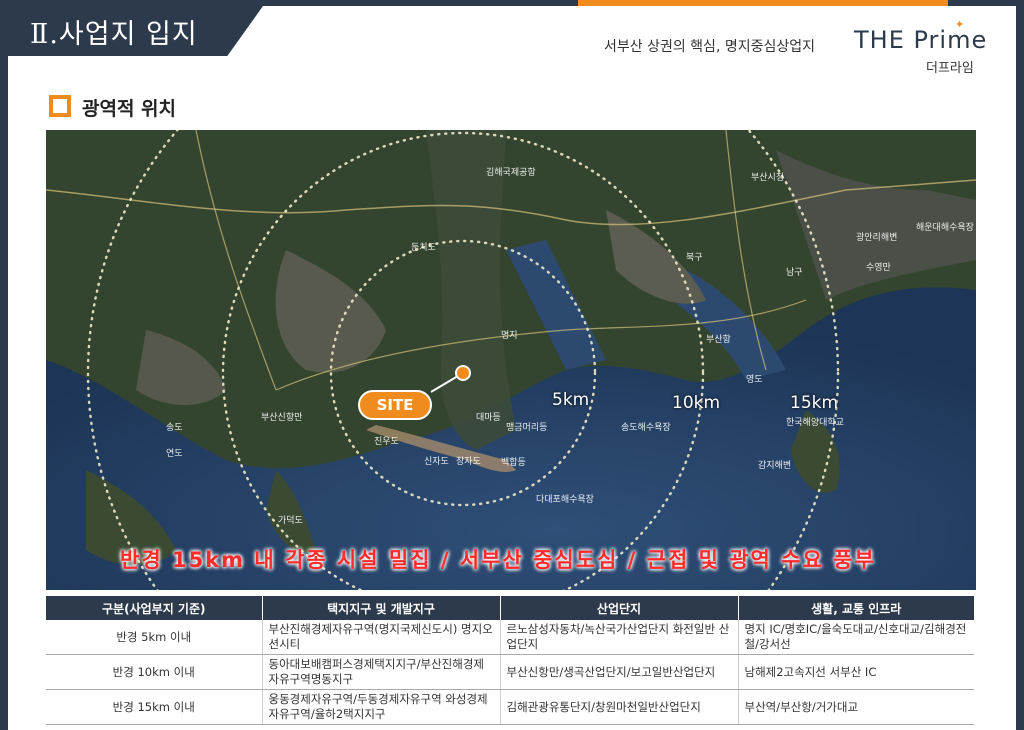  Describe the element at coordinates (436, 461) in the screenshot. I see `map-label: 신자도` at that location.